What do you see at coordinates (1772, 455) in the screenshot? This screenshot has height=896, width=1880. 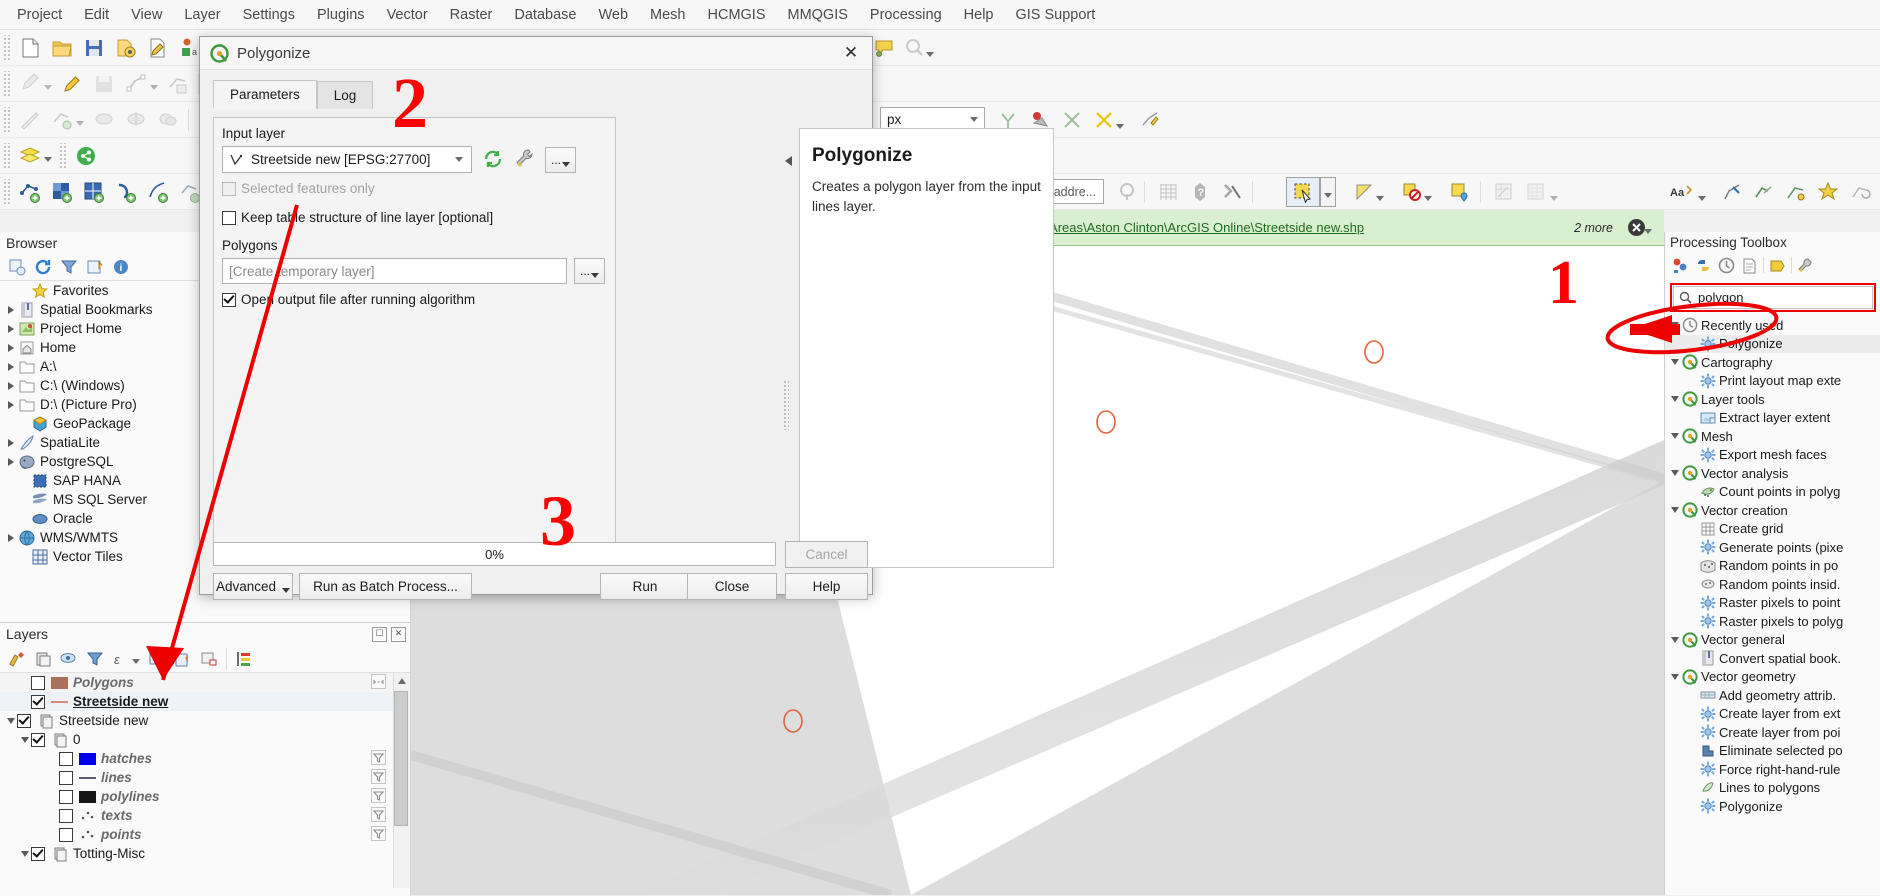 I see `processing-algorithm-row: Export mesh faces` at bounding box center [1772, 455].